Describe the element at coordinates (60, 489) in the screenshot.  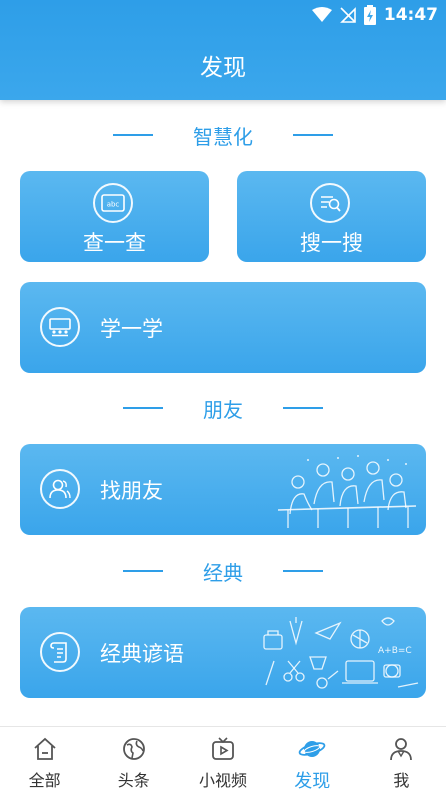
I see `people-icon` at that location.